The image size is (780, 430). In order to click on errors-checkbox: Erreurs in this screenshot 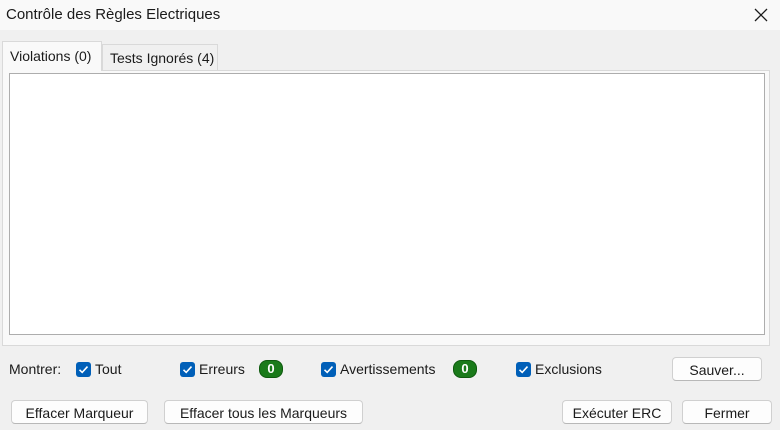, I will do `click(212, 369)`.